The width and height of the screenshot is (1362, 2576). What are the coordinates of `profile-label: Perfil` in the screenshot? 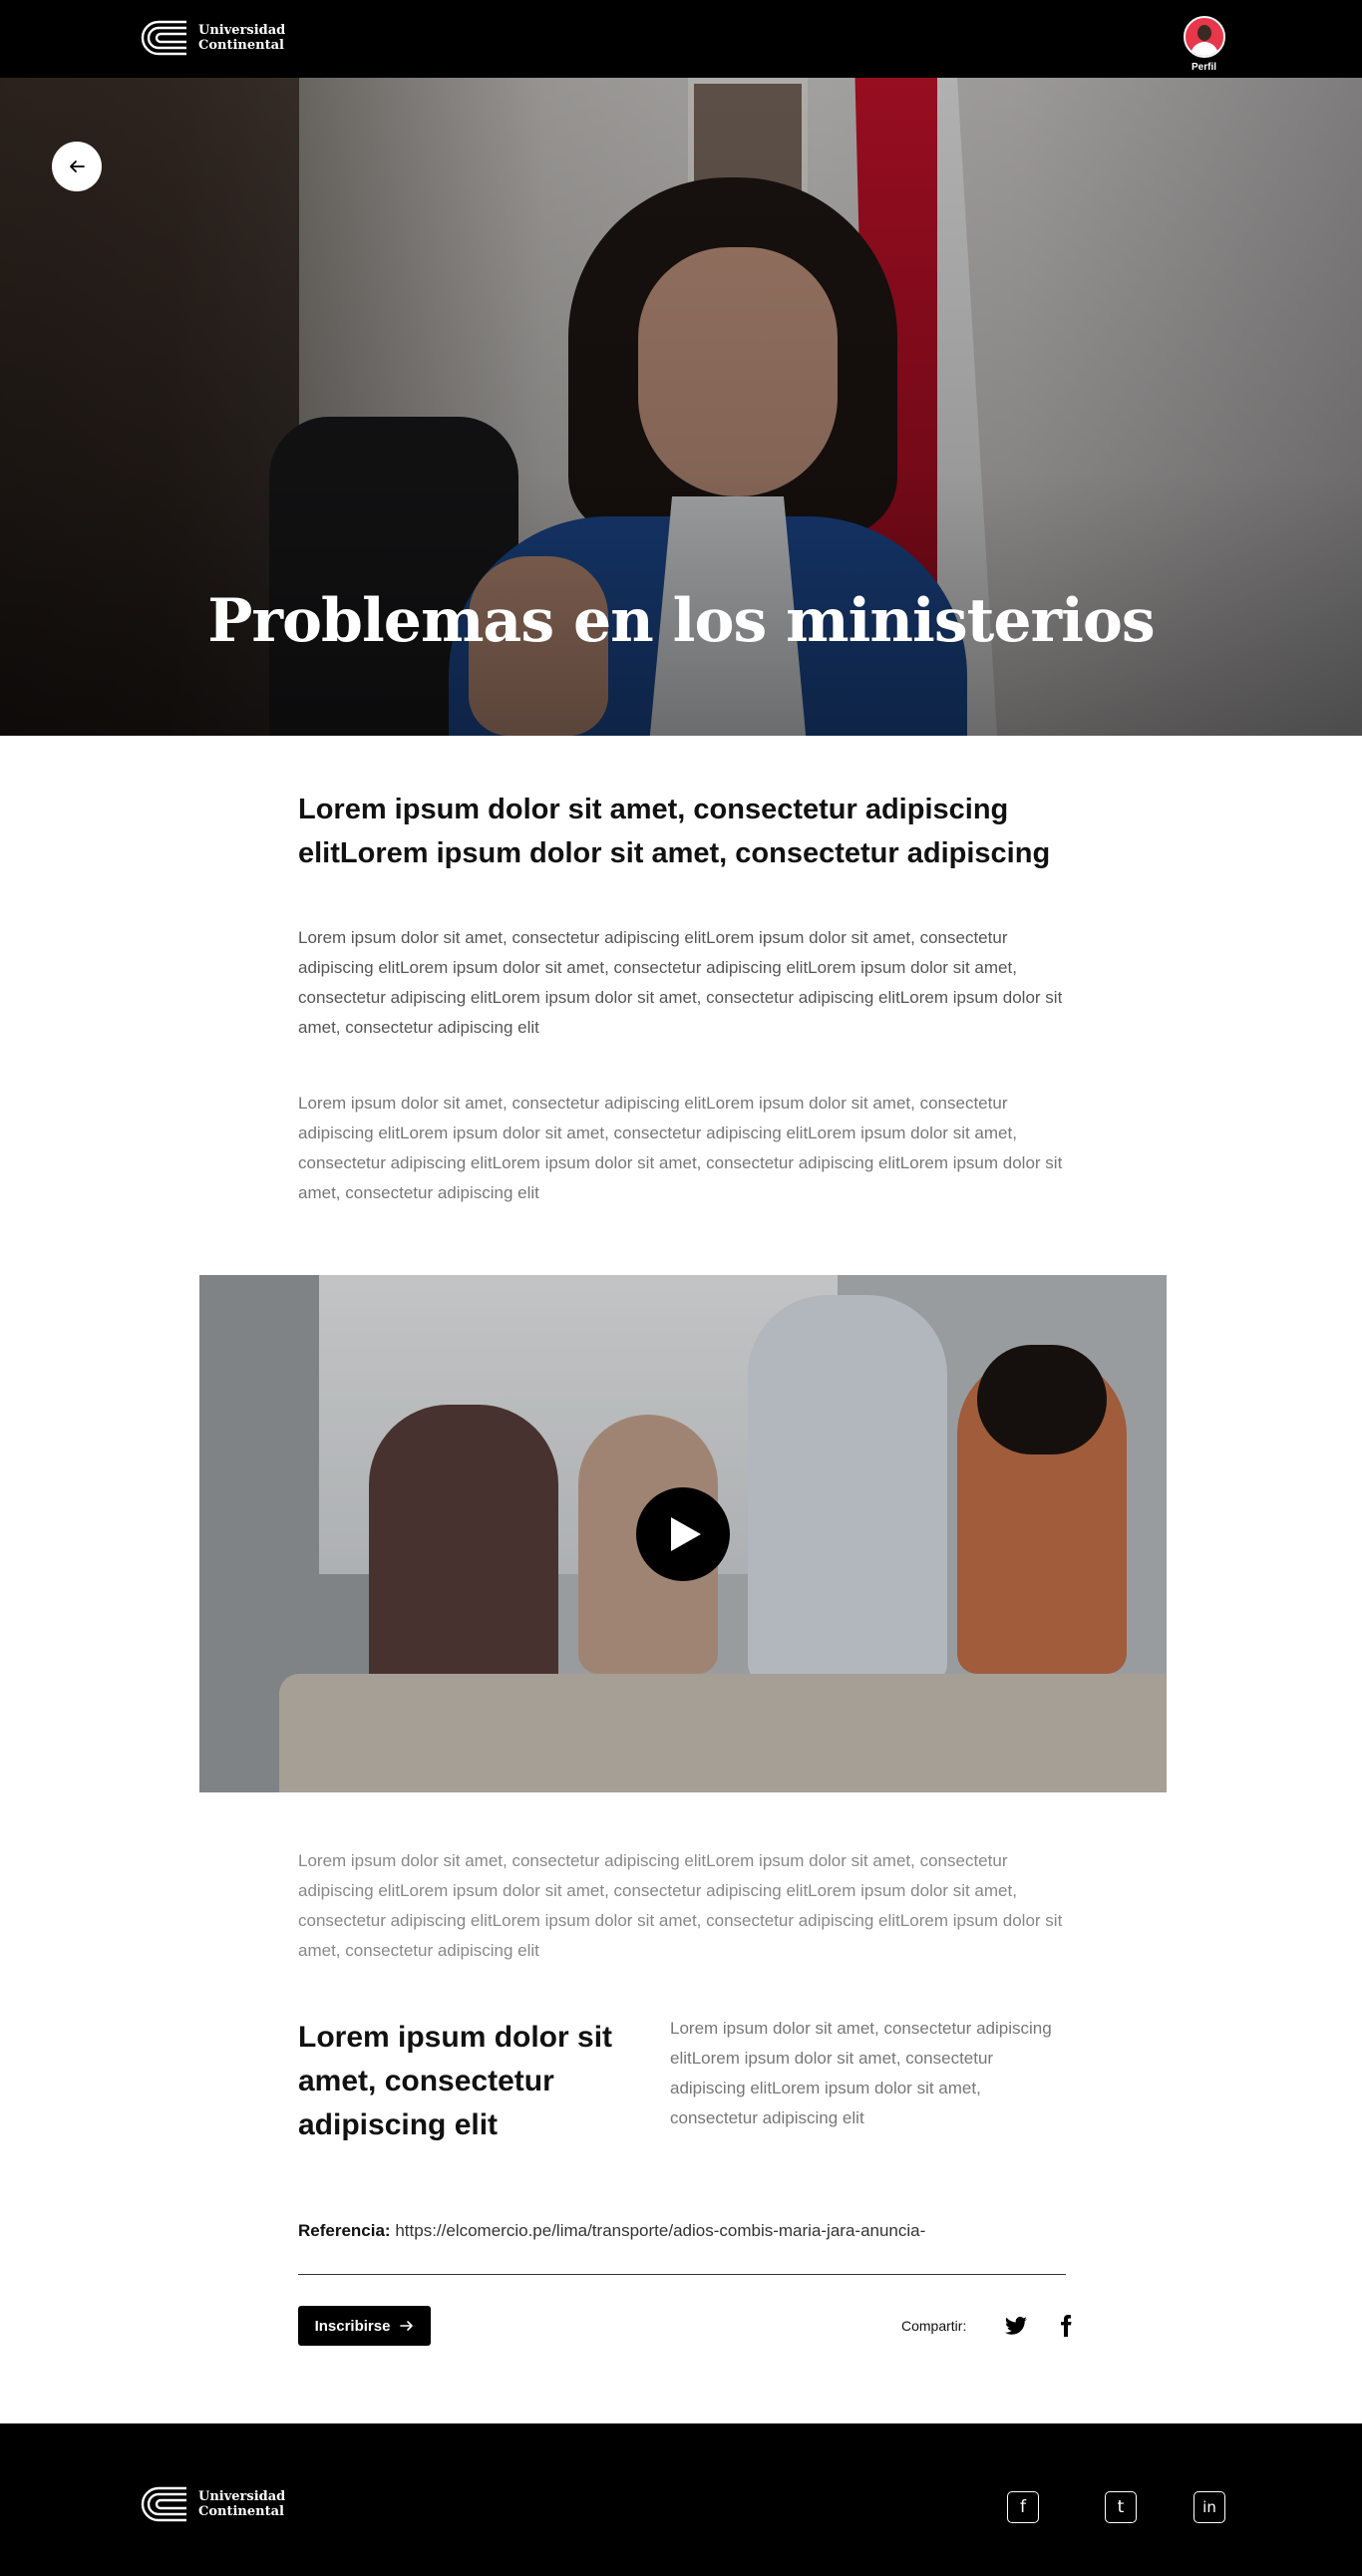 It's located at (1204, 67).